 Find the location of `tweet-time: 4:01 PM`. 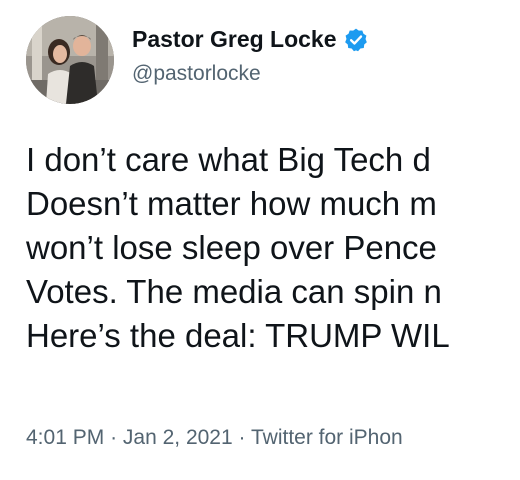

tweet-time: 4:01 PM is located at coordinates (65, 437).